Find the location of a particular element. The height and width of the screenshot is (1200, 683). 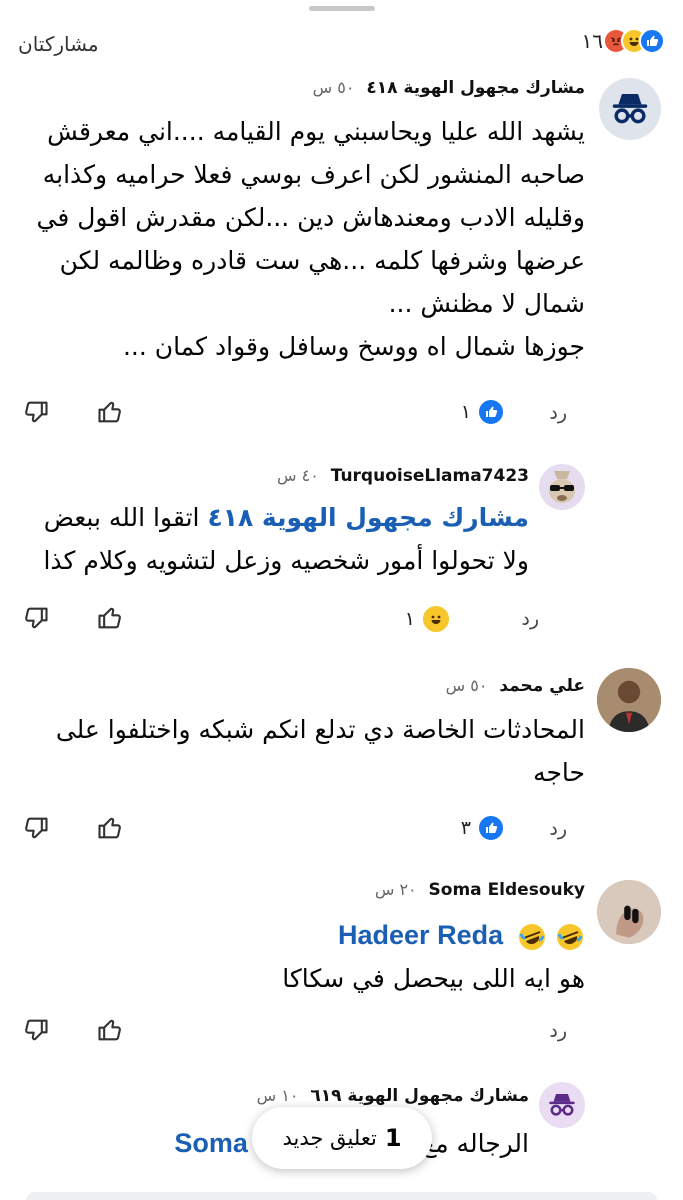

new-comment-count: 1 is located at coordinates (393, 1138).